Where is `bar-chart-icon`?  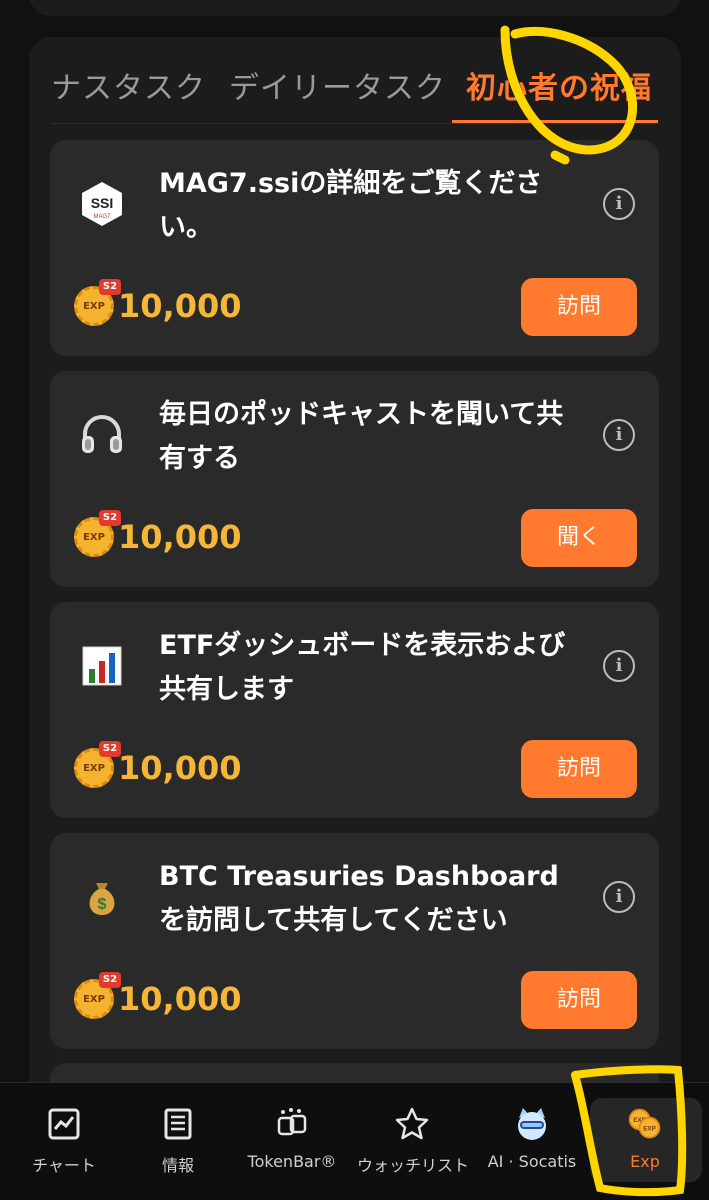 bar-chart-icon is located at coordinates (102, 666).